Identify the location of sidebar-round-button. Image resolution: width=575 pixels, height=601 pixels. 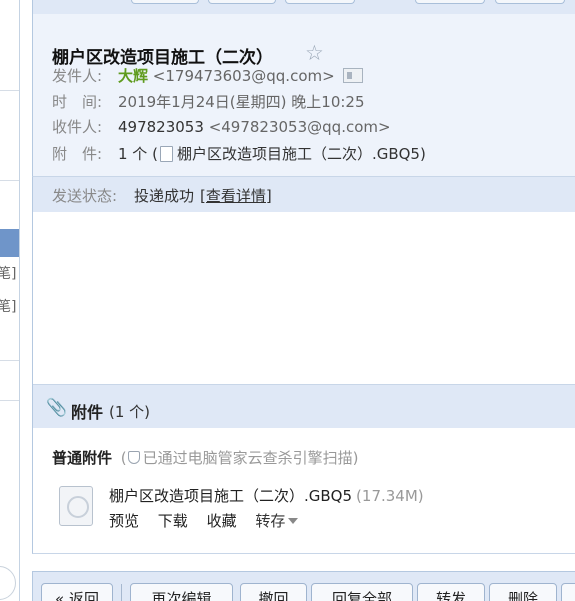
(8, 583).